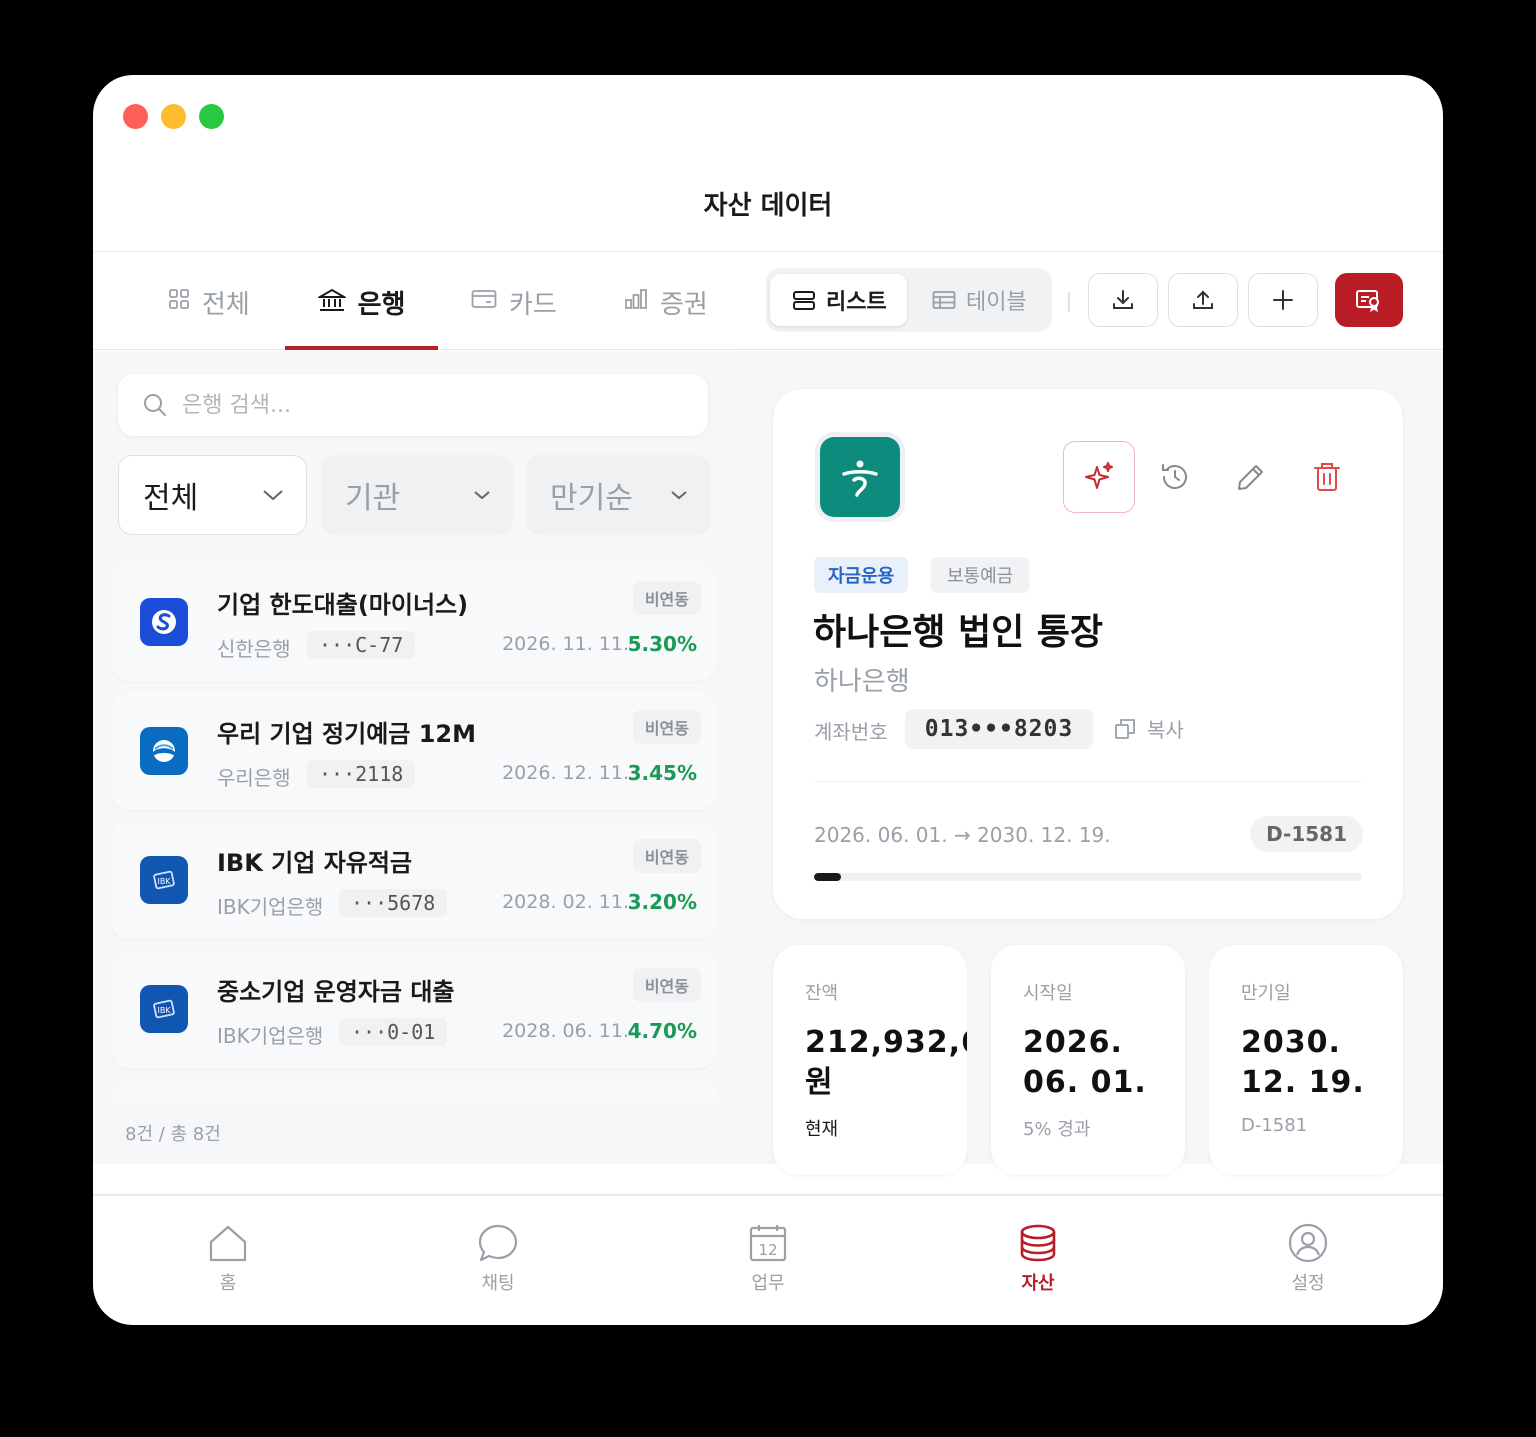  What do you see at coordinates (1148, 728) in the screenshot?
I see `copy-button: 복사` at bounding box center [1148, 728].